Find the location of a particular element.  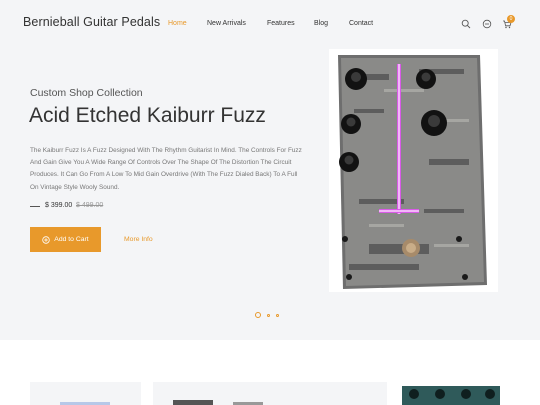

plus-circle-icon is located at coordinates (46, 239).